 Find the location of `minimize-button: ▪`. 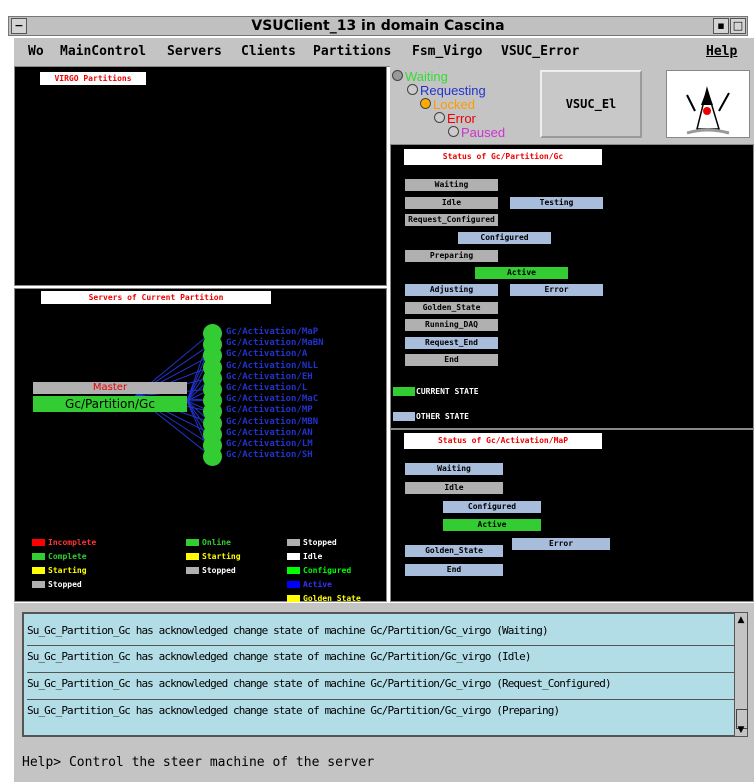

minimize-button: ▪ is located at coordinates (721, 26).